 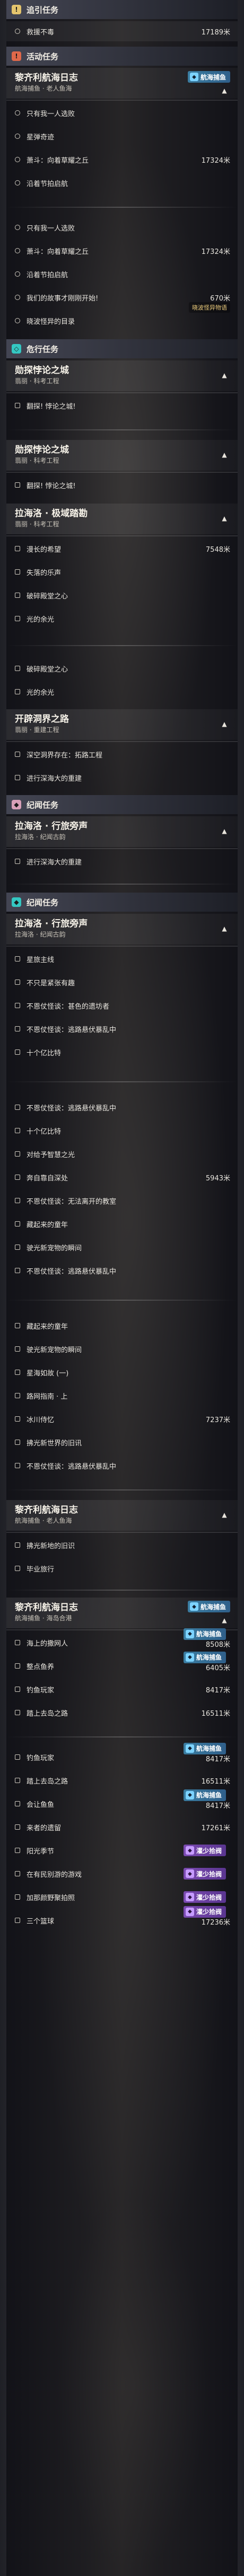 What do you see at coordinates (122, 1515) in the screenshot?
I see `quest-header-log: 黎齐利航海日志 航海捕鱼 · 老人鱼海 ▲` at bounding box center [122, 1515].